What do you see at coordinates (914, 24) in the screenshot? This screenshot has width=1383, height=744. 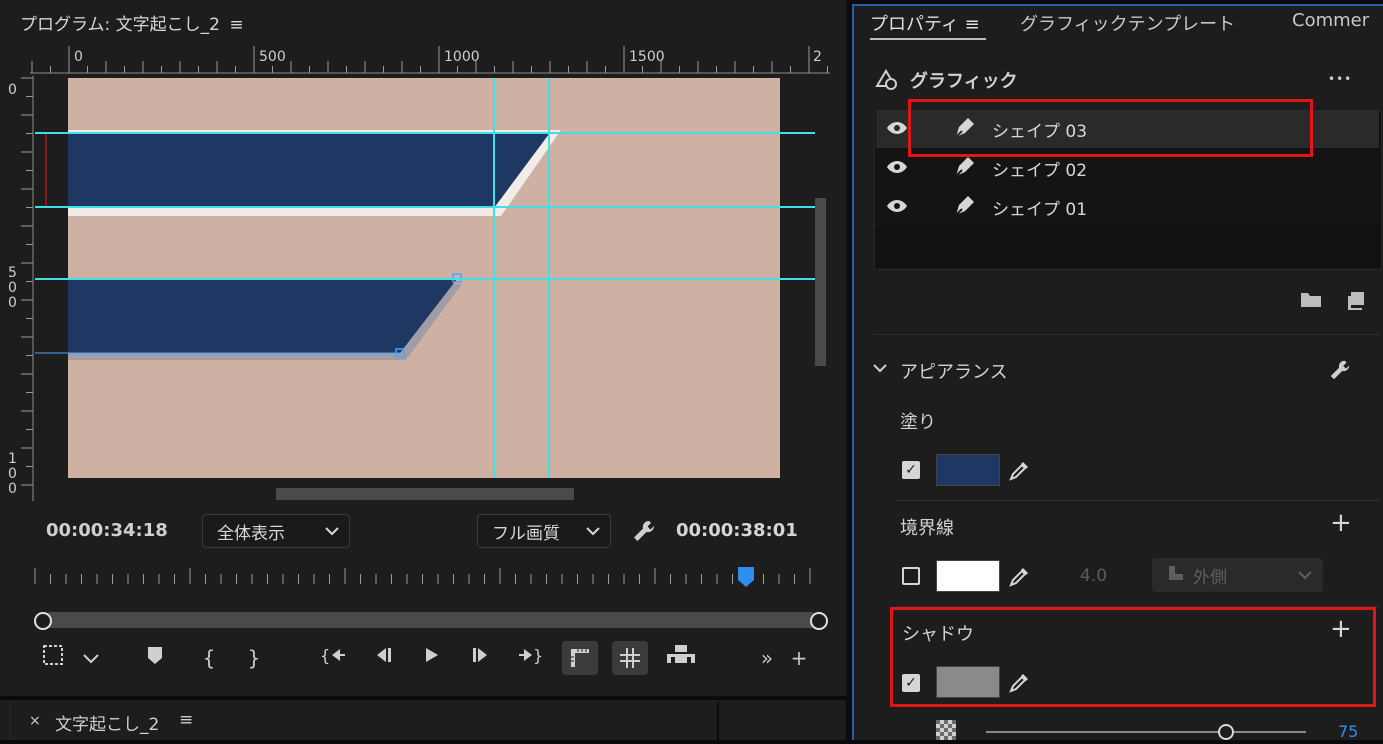 I see `tab-properties-label: プロパティ` at bounding box center [914, 24].